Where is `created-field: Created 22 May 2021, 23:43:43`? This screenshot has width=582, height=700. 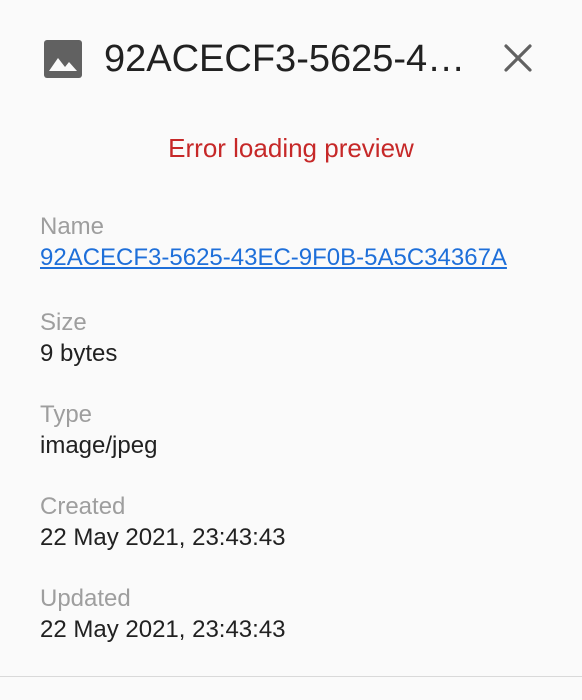 created-field: Created 22 May 2021, 23:43:43 is located at coordinates (295, 523).